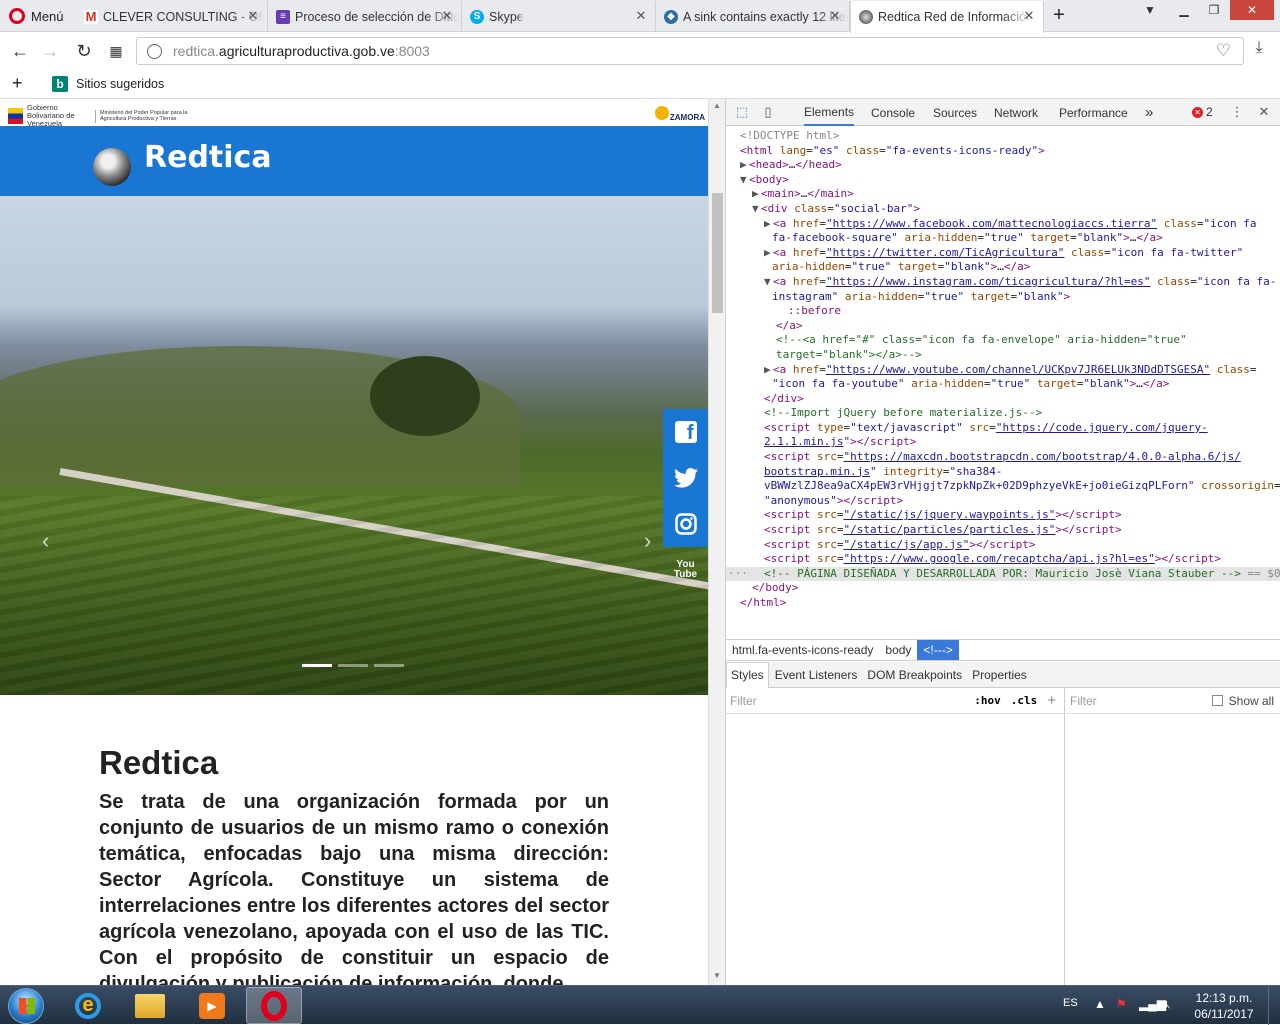 The width and height of the screenshot is (1280, 1025). What do you see at coordinates (1214, 10) in the screenshot?
I see `restore-button: ❐` at bounding box center [1214, 10].